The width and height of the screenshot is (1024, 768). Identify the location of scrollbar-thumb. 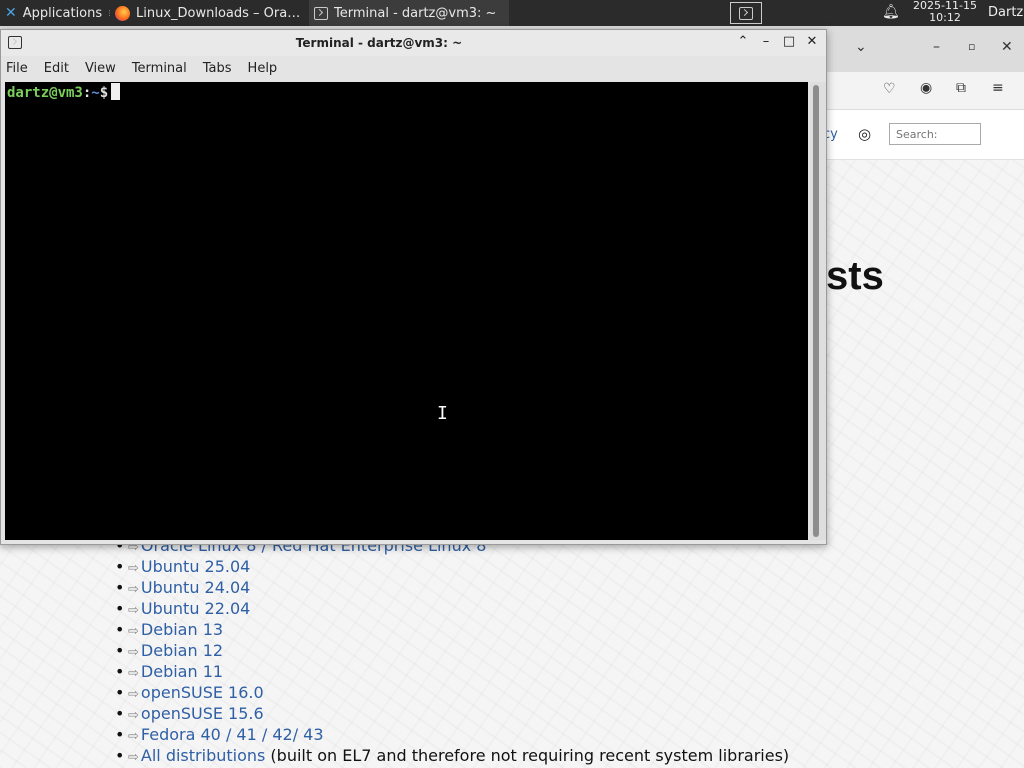
(816, 311).